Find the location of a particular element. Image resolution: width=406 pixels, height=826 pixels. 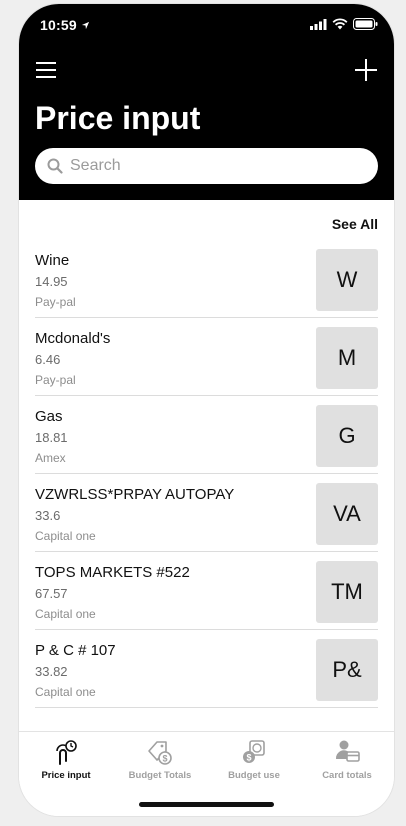

tab-price-input: Price input is located at coordinates (66, 759).